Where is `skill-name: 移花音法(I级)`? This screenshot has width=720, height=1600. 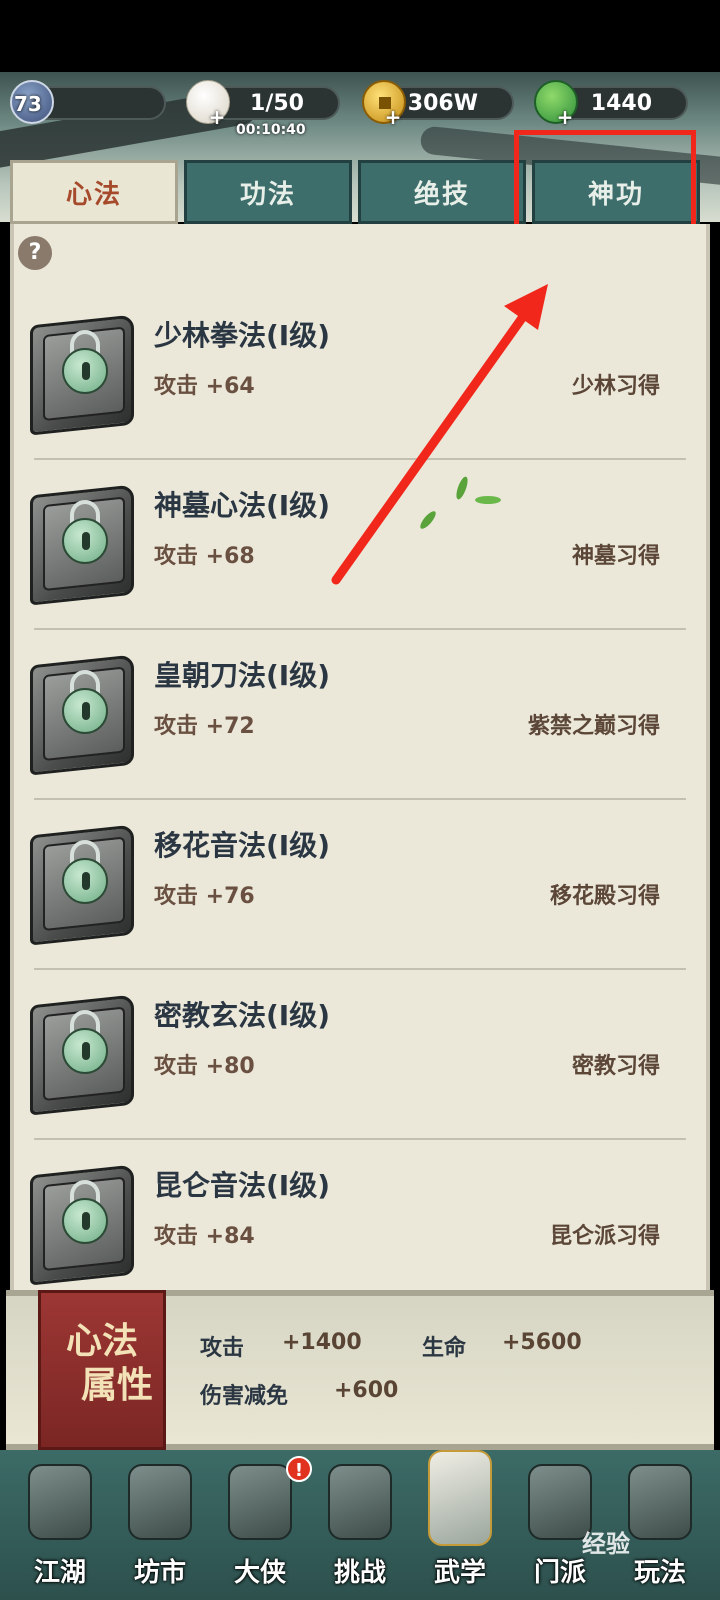 skill-name: 移花音法(I级) is located at coordinates (242, 845).